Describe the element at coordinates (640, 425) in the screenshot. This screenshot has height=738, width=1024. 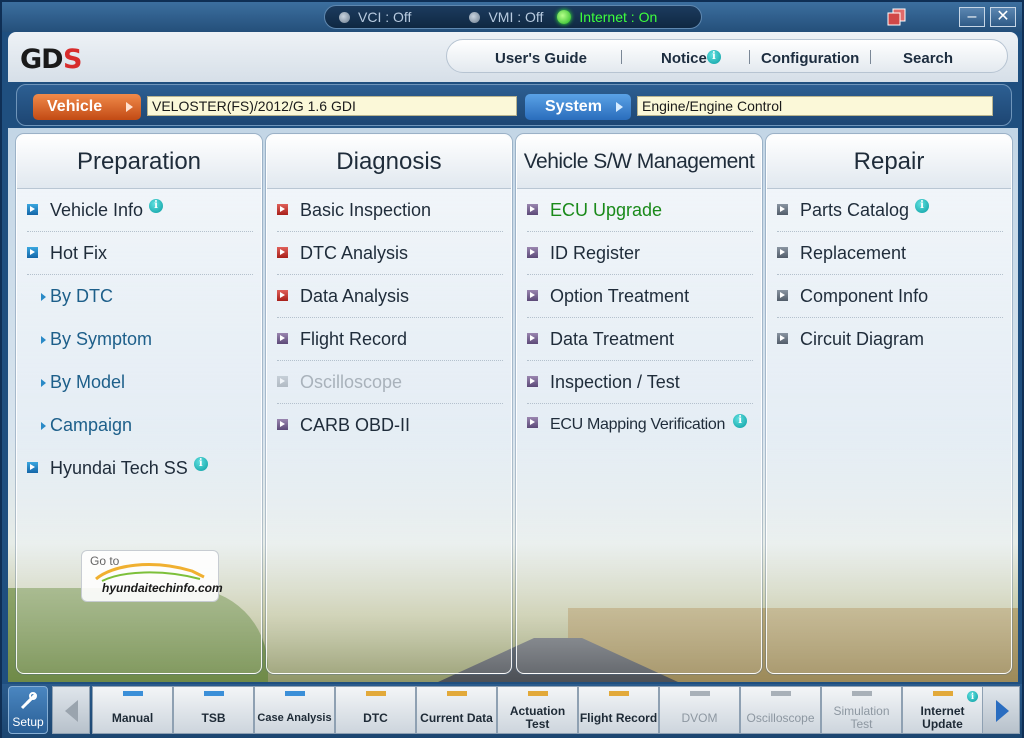
I see `menu-ecu-mapping-verification: ECU Mapping Verification i` at that location.